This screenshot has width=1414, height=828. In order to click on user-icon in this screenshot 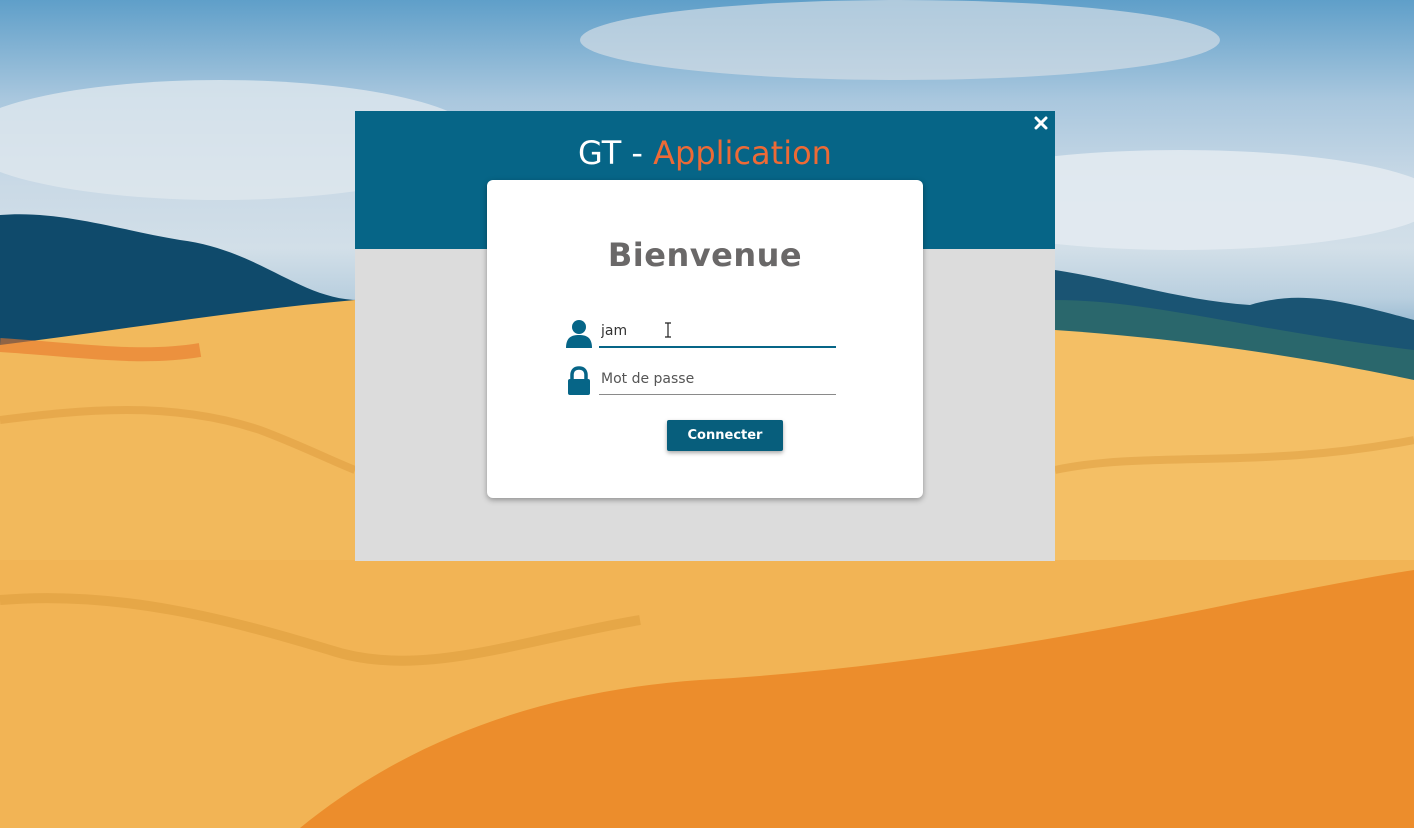, I will do `click(579, 334)`.